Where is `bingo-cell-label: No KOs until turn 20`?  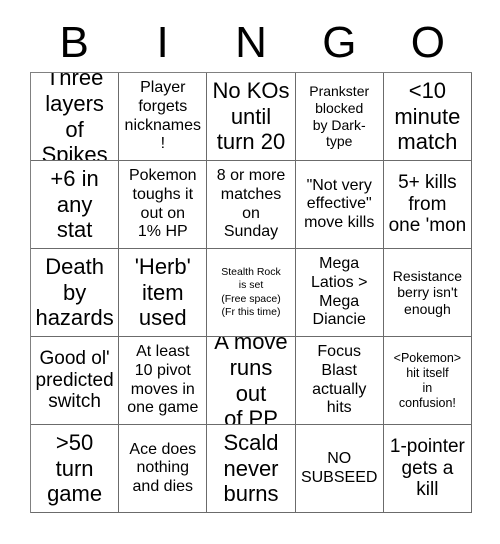
bingo-cell-label: No KOs until turn 20 is located at coordinates (251, 116).